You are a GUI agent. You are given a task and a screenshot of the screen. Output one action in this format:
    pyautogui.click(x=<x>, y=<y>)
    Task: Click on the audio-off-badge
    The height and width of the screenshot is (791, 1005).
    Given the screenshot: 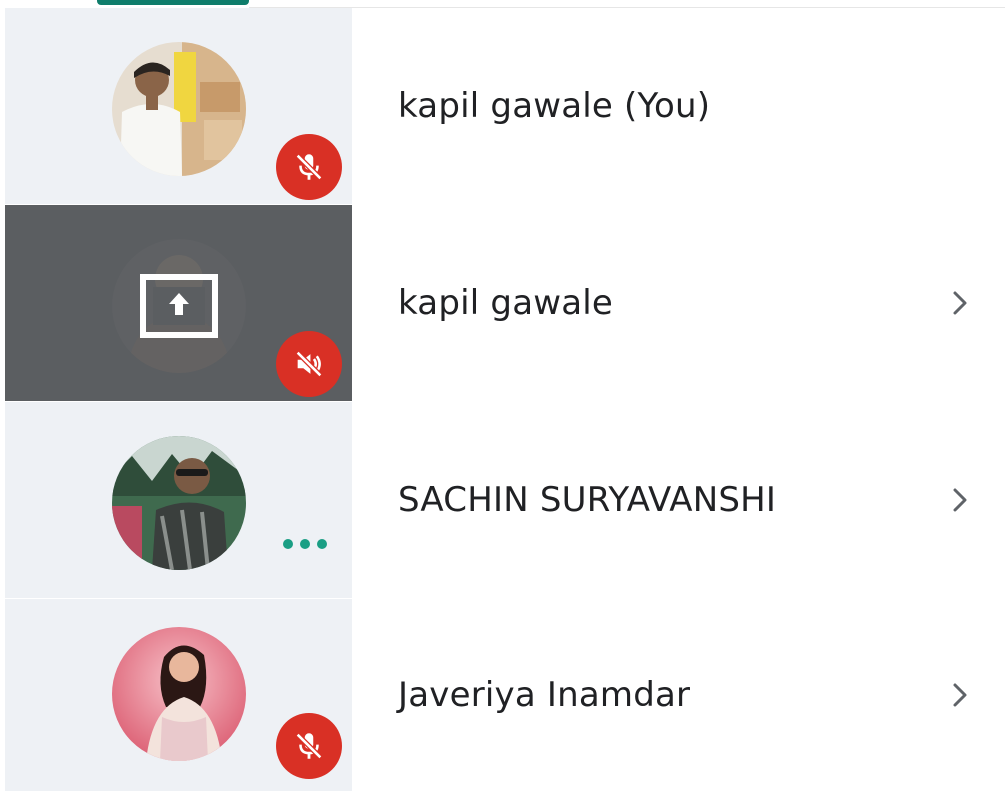 What is the action you would take?
    pyautogui.click(x=309, y=364)
    